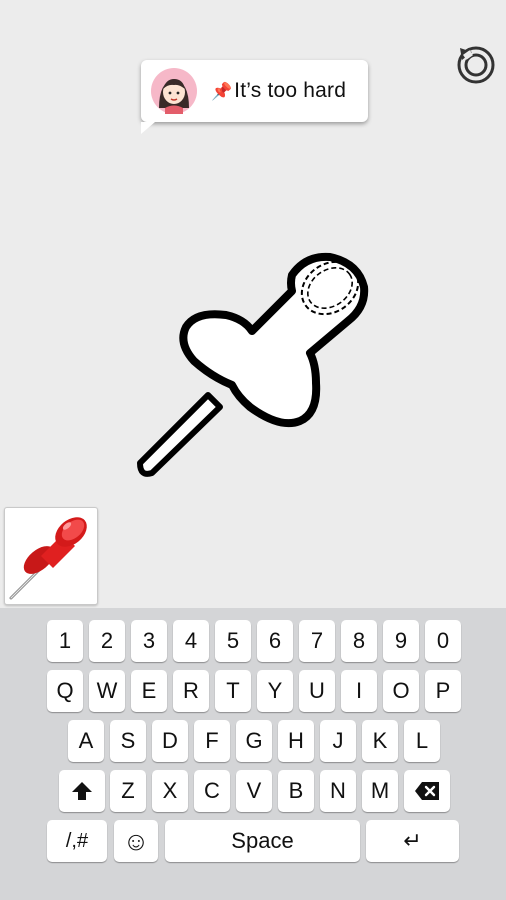  Describe the element at coordinates (380, 791) in the screenshot. I see `key-m: M` at that location.